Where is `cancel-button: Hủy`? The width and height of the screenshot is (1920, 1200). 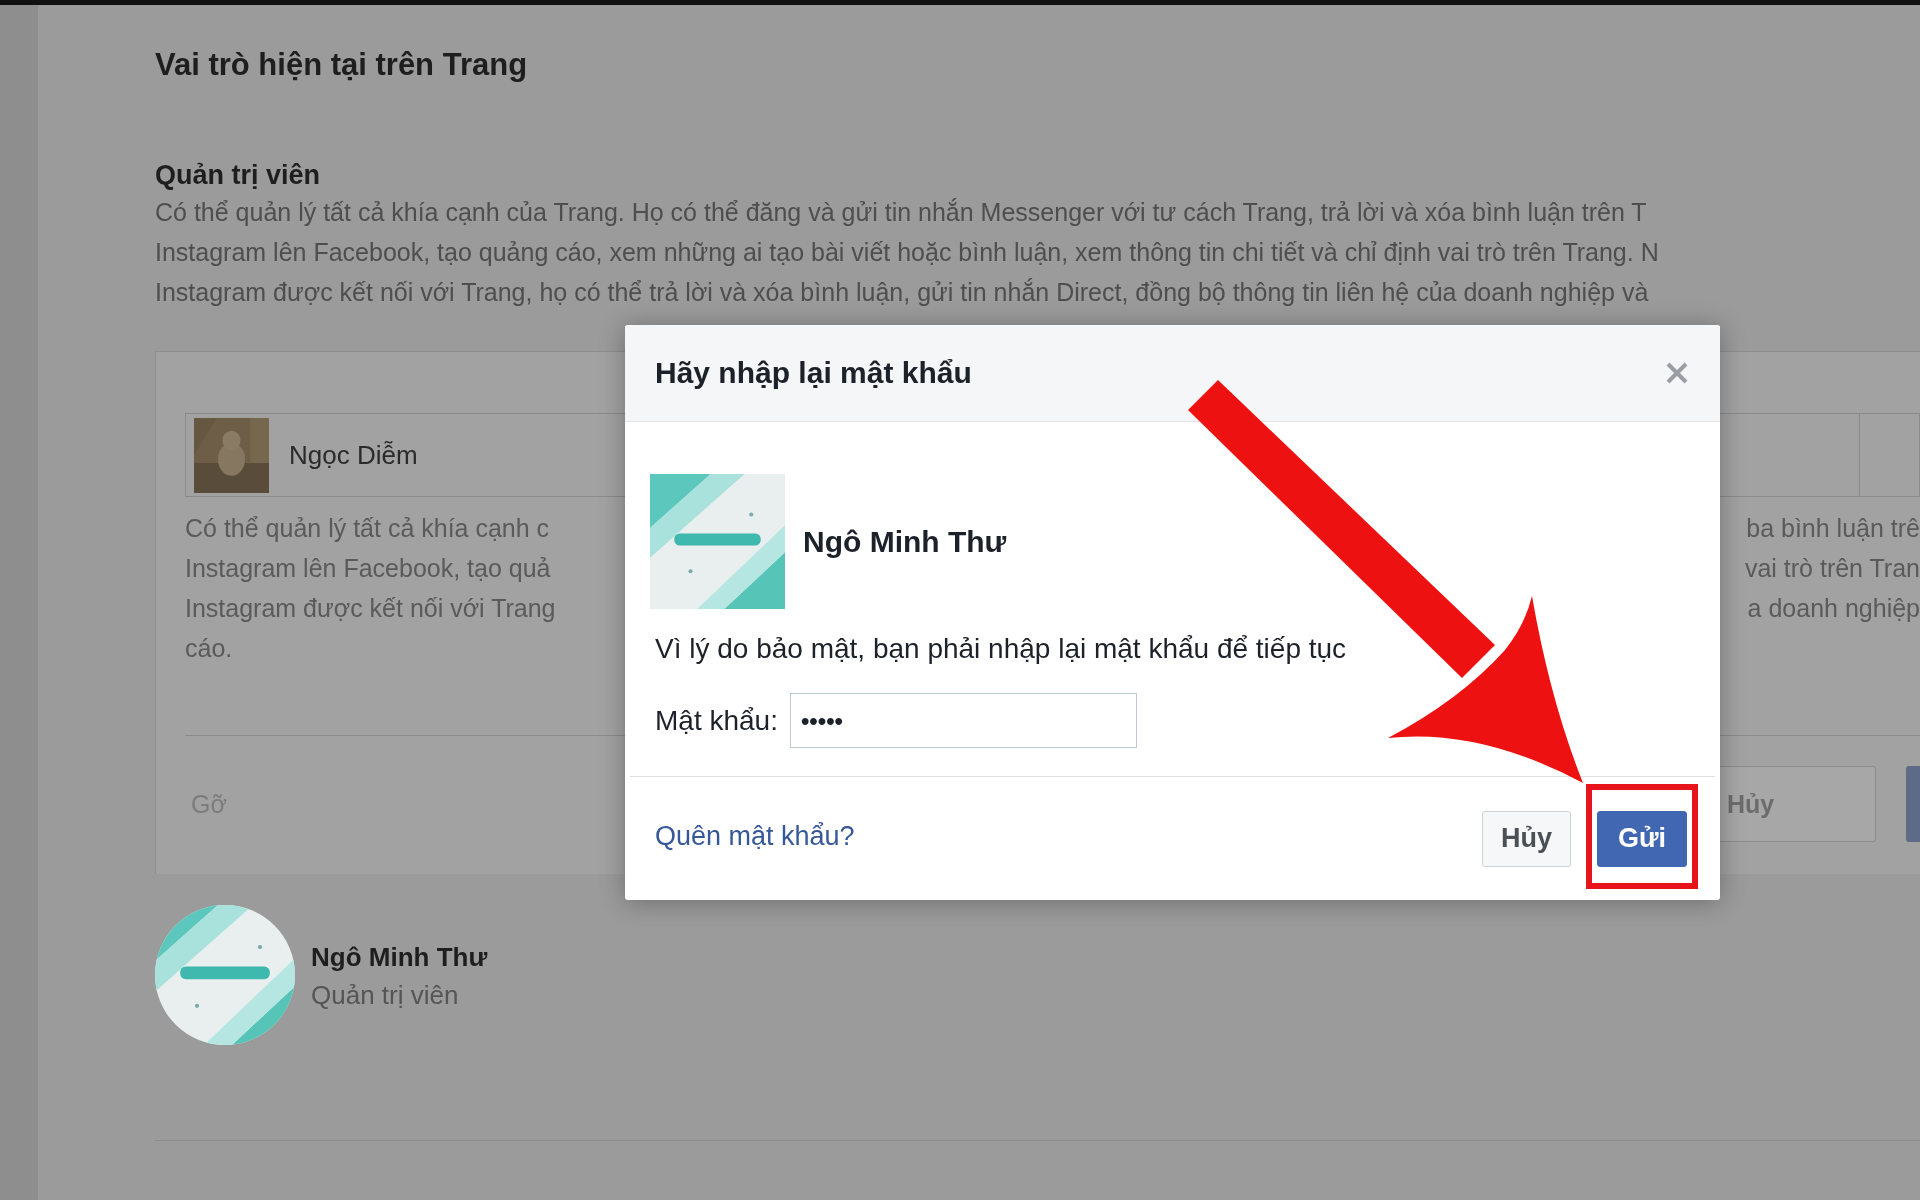
cancel-button: Hủy is located at coordinates (1526, 838).